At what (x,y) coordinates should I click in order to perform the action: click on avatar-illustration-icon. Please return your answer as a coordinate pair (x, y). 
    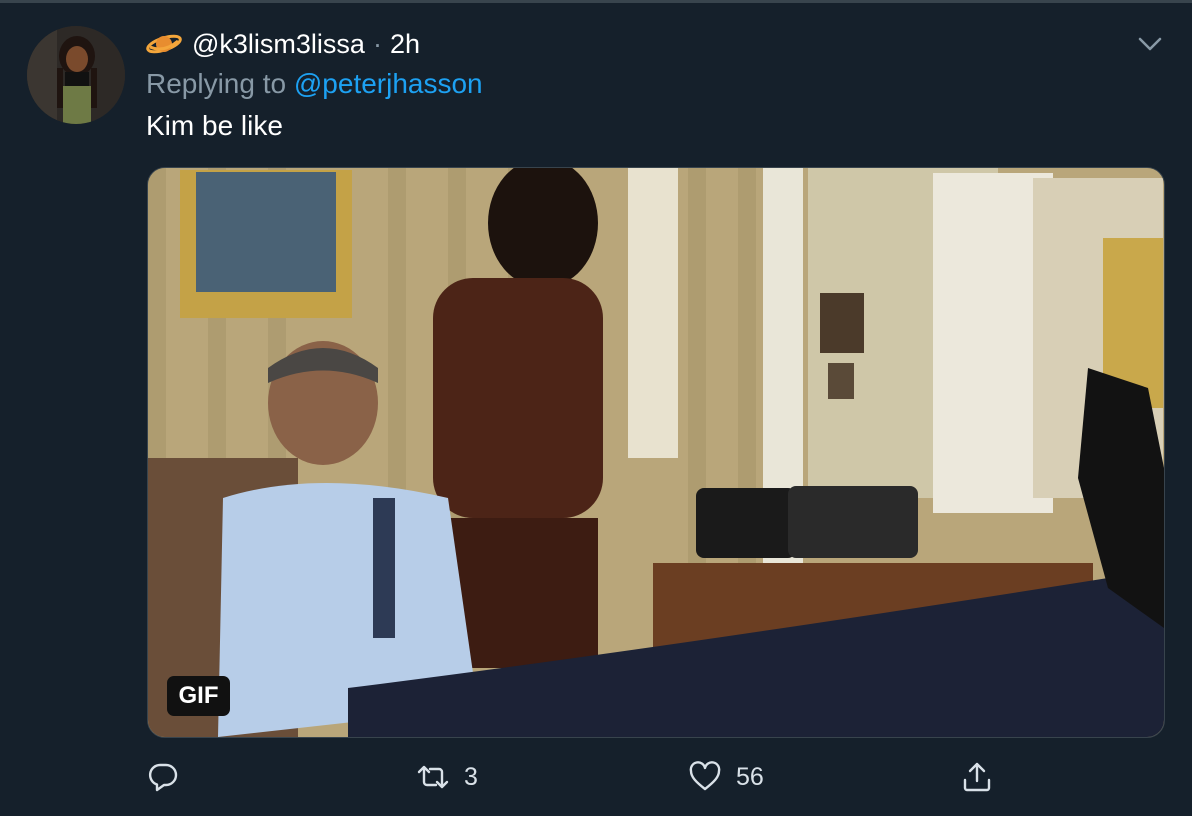
    Looking at the image, I should click on (76, 75).